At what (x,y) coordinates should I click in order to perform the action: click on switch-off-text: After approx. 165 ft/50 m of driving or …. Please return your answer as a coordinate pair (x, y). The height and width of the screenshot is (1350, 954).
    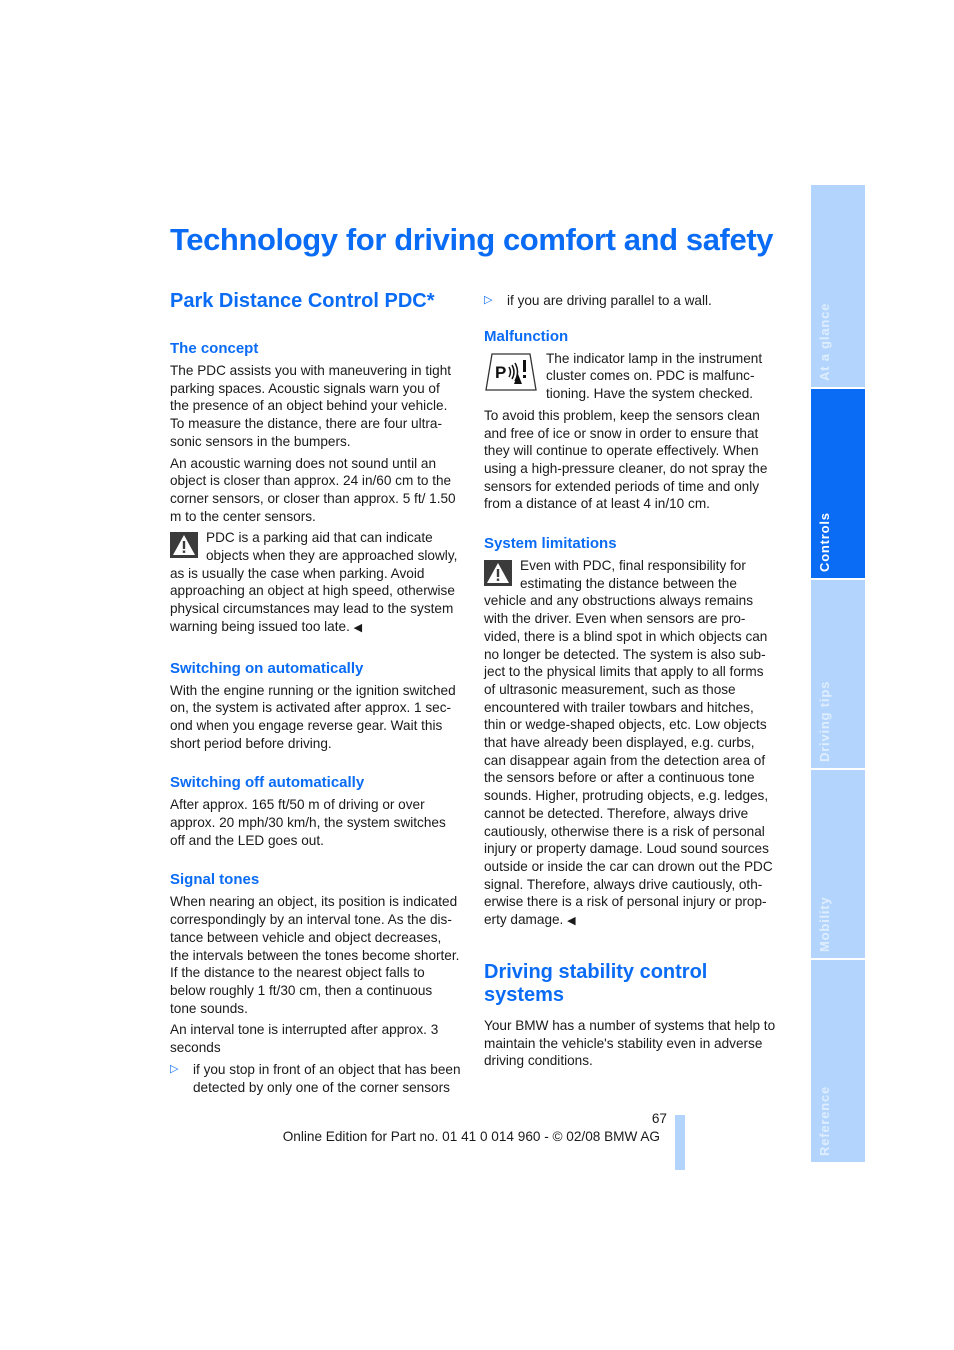
    Looking at the image, I should click on (308, 822).